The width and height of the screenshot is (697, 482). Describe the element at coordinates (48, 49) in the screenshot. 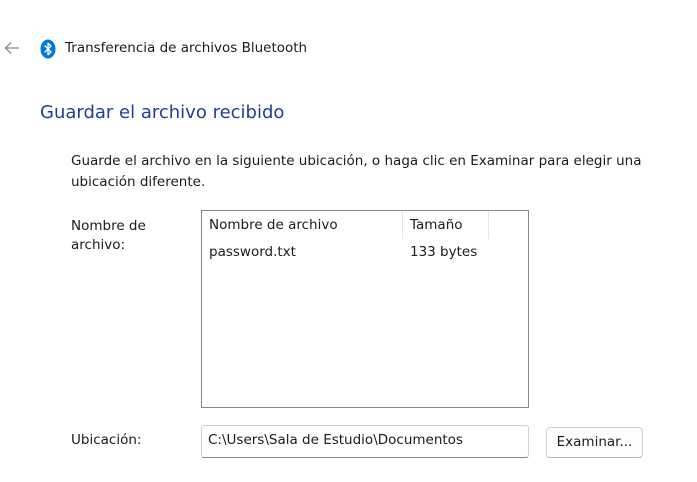

I see `bluetooth-icon` at that location.